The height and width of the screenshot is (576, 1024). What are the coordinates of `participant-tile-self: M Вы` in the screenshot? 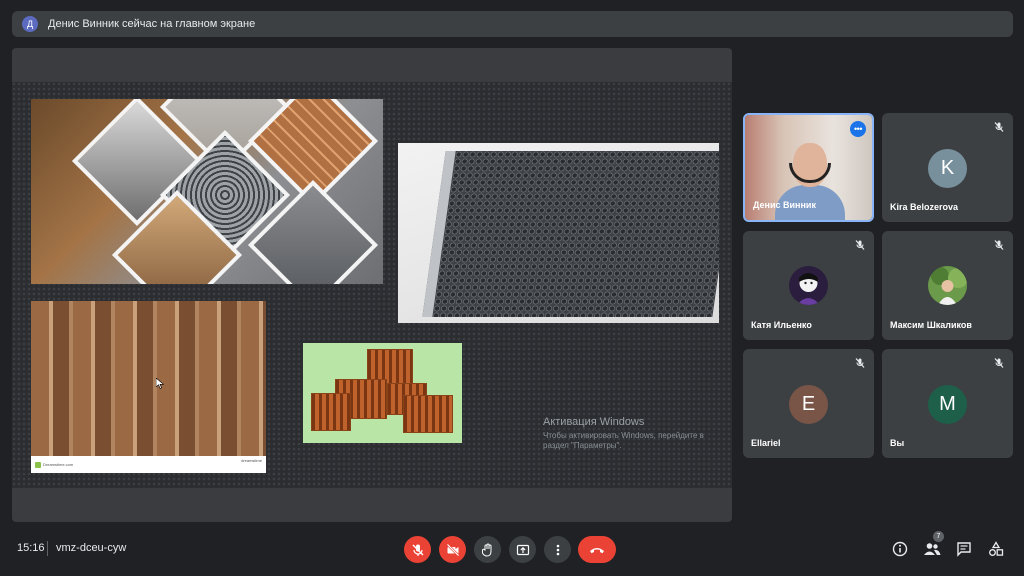 It's located at (947, 403).